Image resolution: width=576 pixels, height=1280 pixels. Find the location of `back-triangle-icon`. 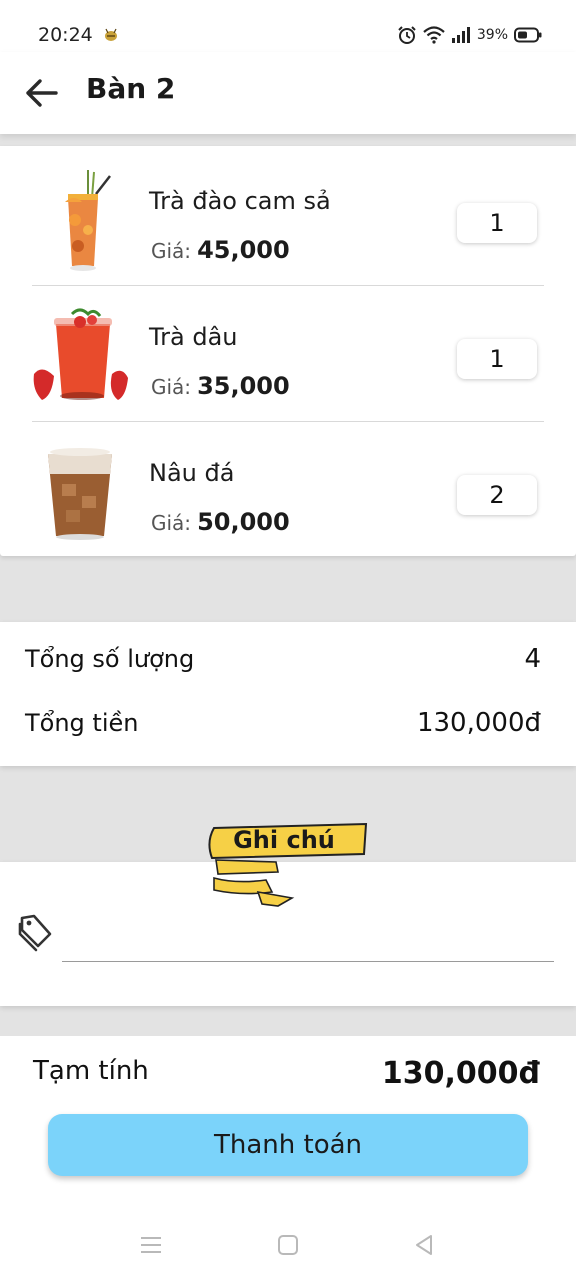

back-triangle-icon is located at coordinates (424, 1245).